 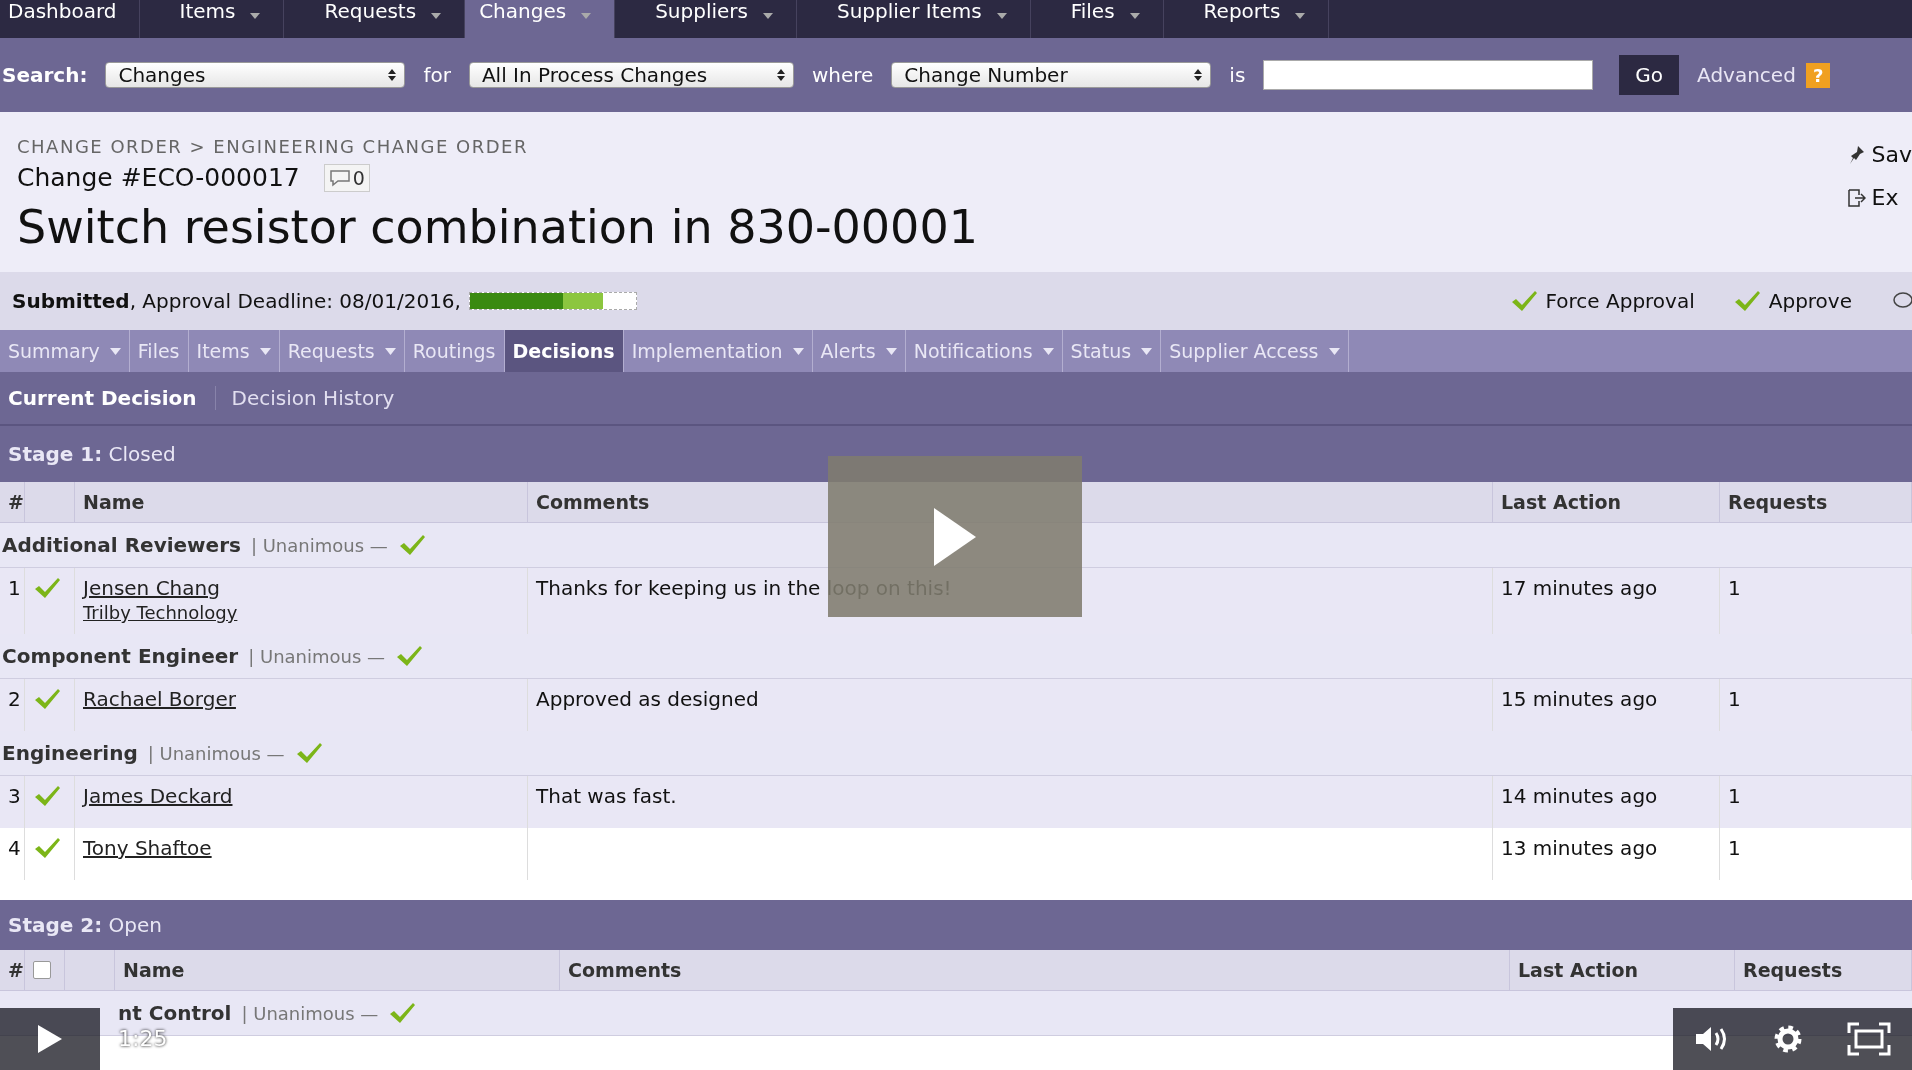 What do you see at coordinates (175, 1013) in the screenshot?
I see `group-name: nt Control` at bounding box center [175, 1013].